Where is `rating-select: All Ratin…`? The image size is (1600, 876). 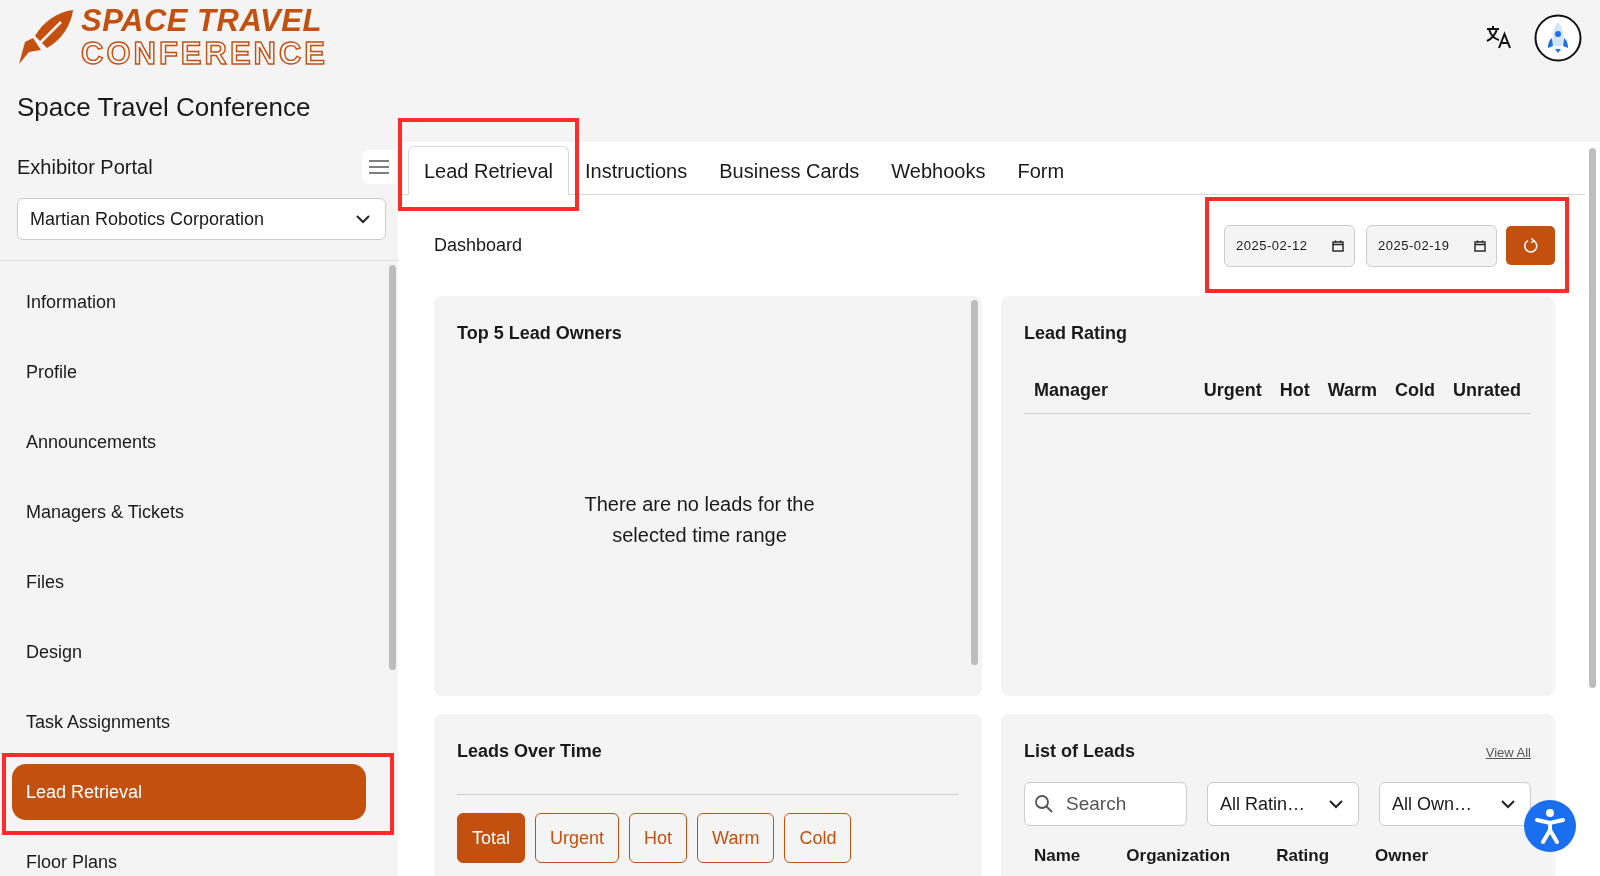
rating-select: All Ratin… is located at coordinates (1283, 804).